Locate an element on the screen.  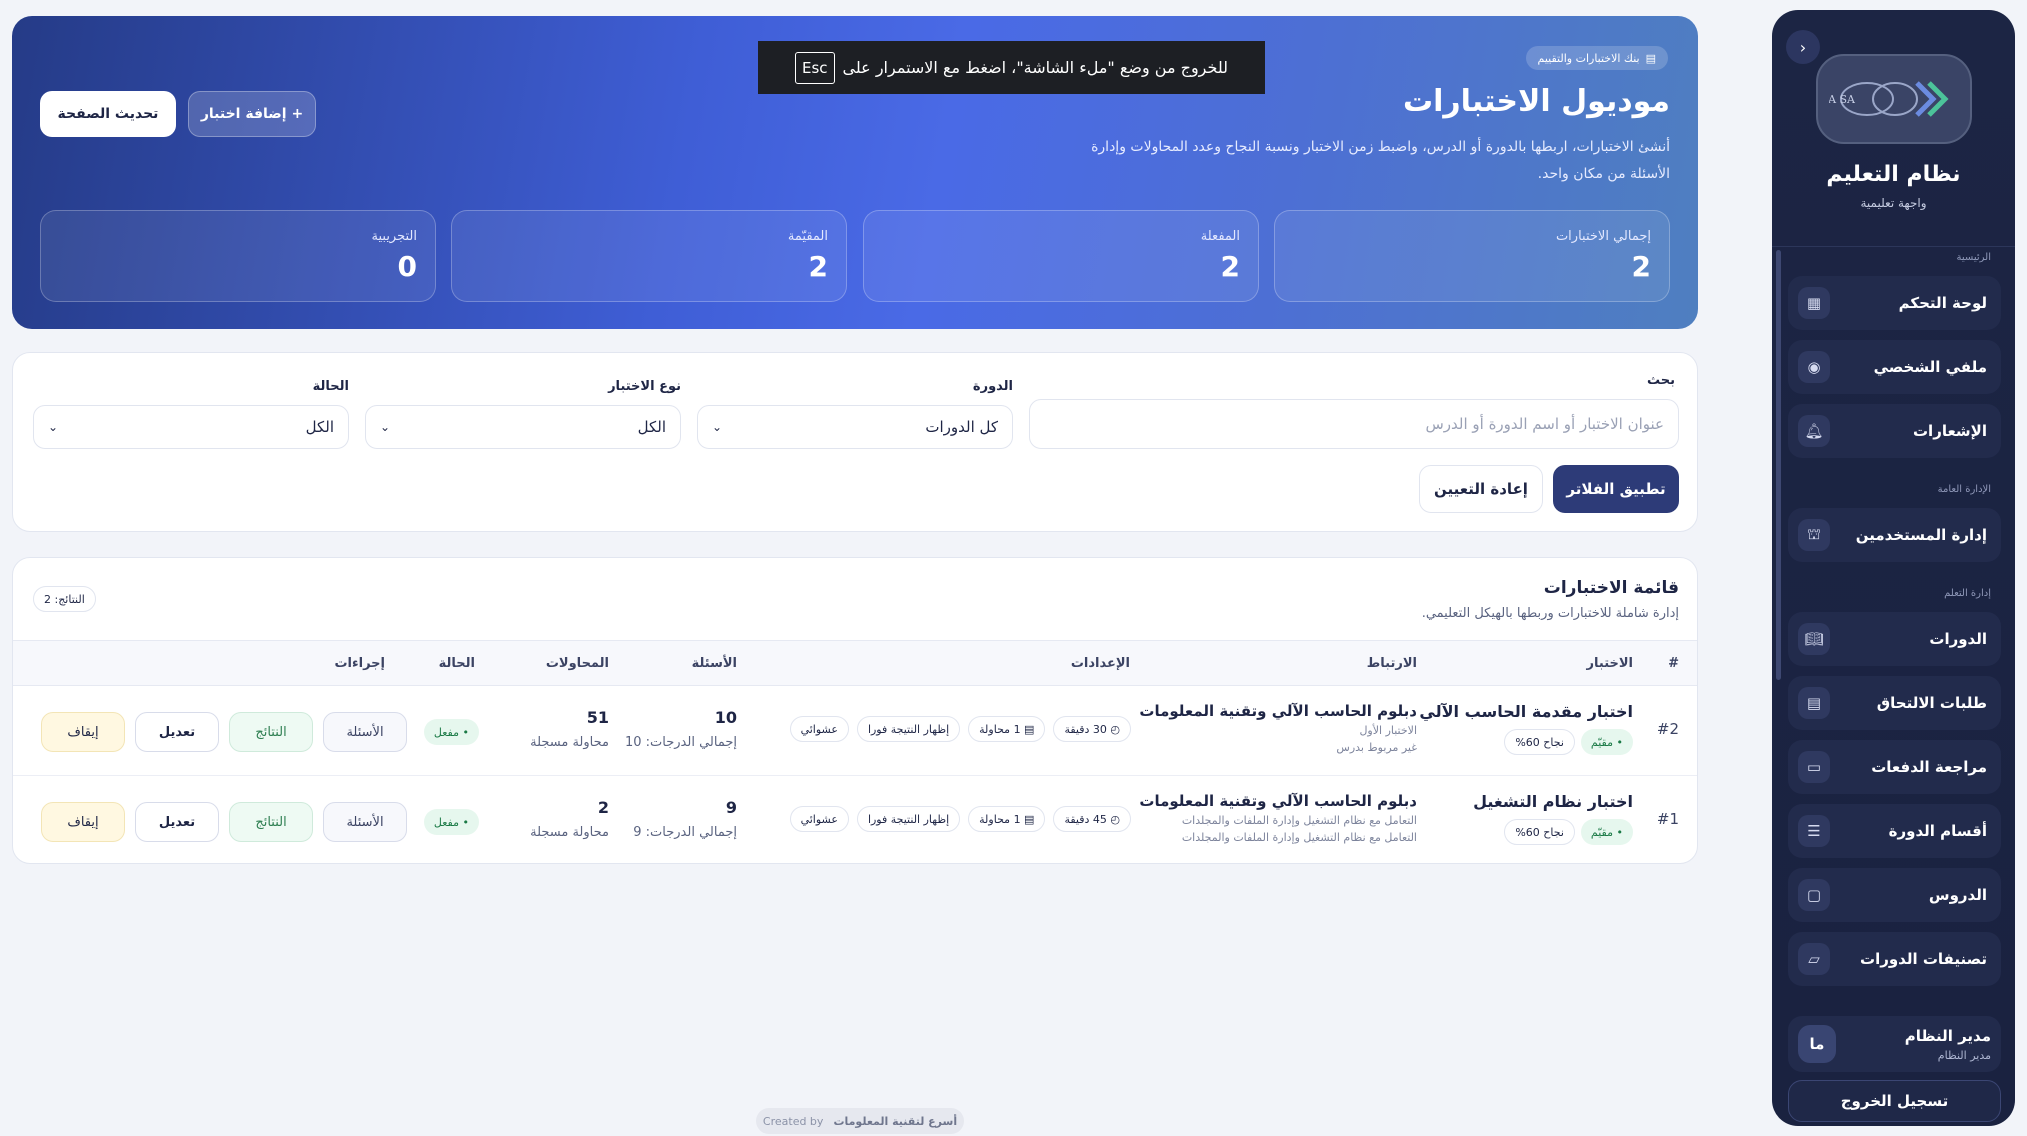
clock-icon: ◴ is located at coordinates (1113, 729).